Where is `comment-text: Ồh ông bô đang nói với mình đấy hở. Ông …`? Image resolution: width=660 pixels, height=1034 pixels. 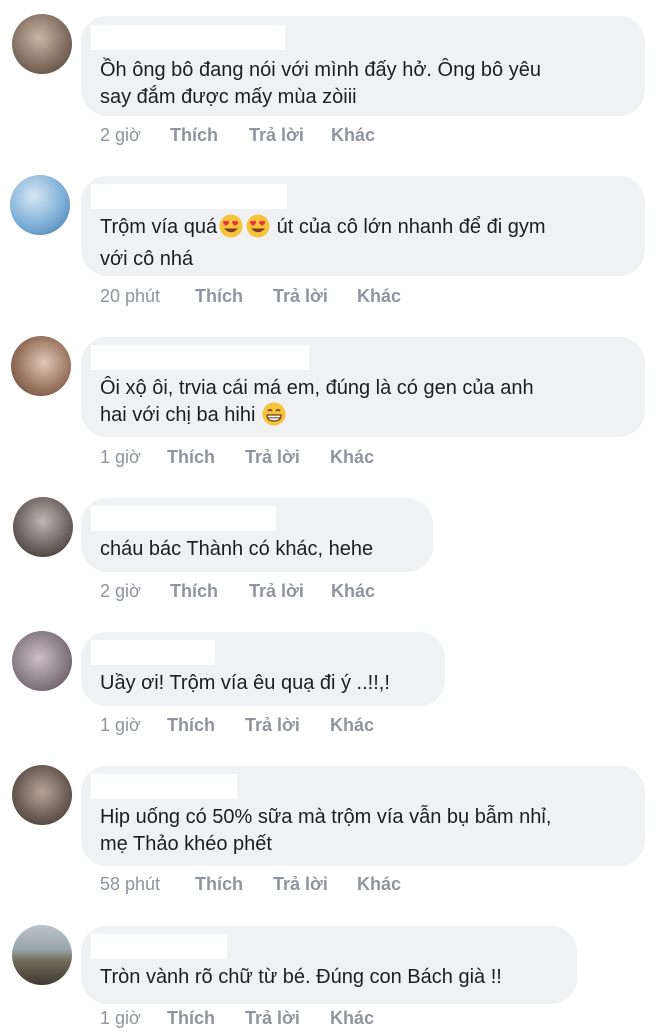
comment-text: Ồh ông bô đang nói với mình đấy hở. Ông … is located at coordinates (320, 83).